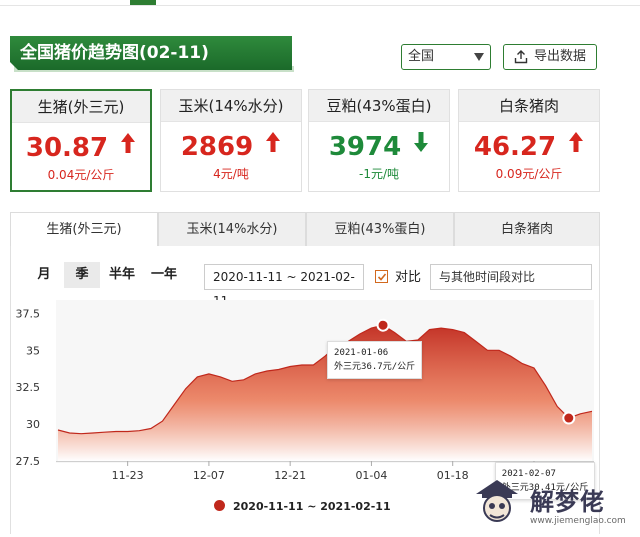 The width and height of the screenshot is (640, 537). What do you see at coordinates (28, 387) in the screenshot?
I see `y-tick-label: 32.5` at bounding box center [28, 387].